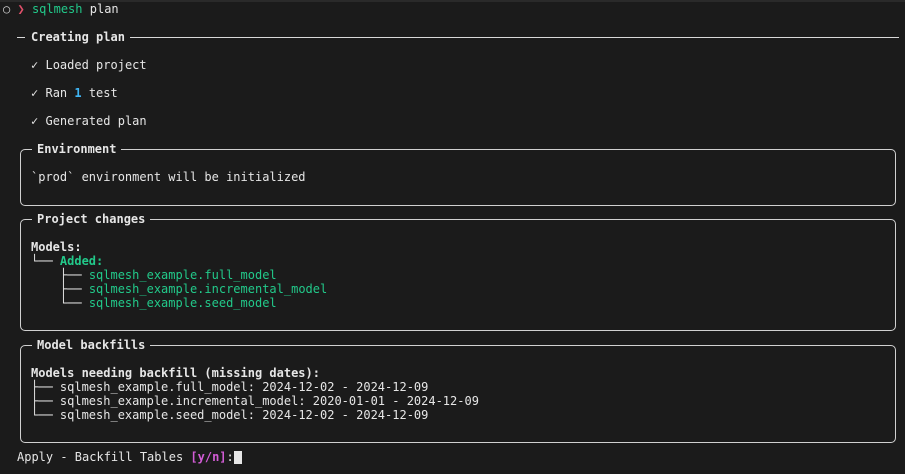 The image size is (905, 474). I want to click on project-changes-title: Project changes, so click(91, 219).